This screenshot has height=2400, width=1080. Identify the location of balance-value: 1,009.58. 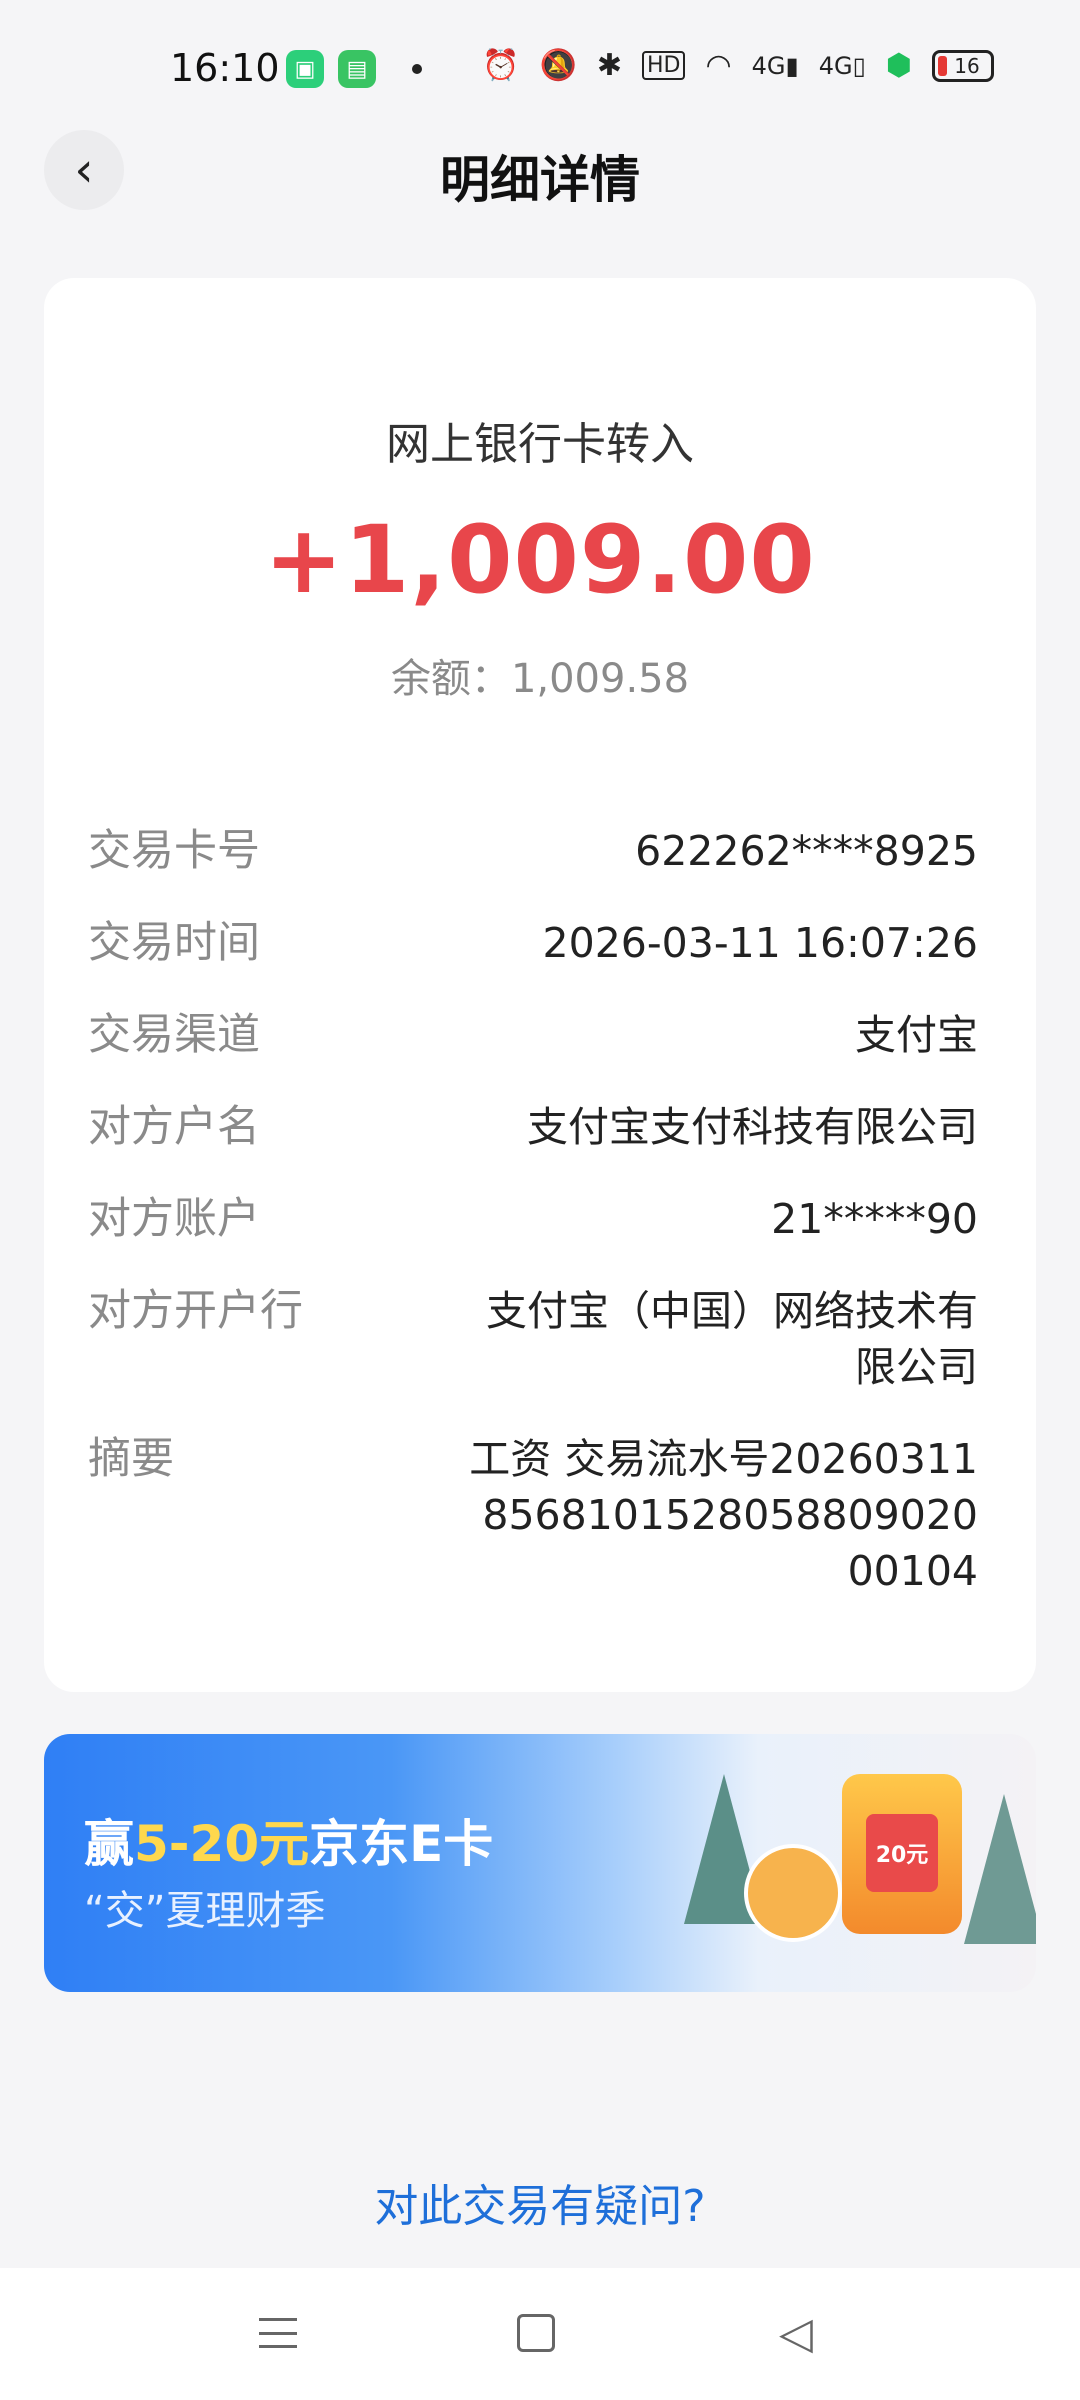
(600, 679).